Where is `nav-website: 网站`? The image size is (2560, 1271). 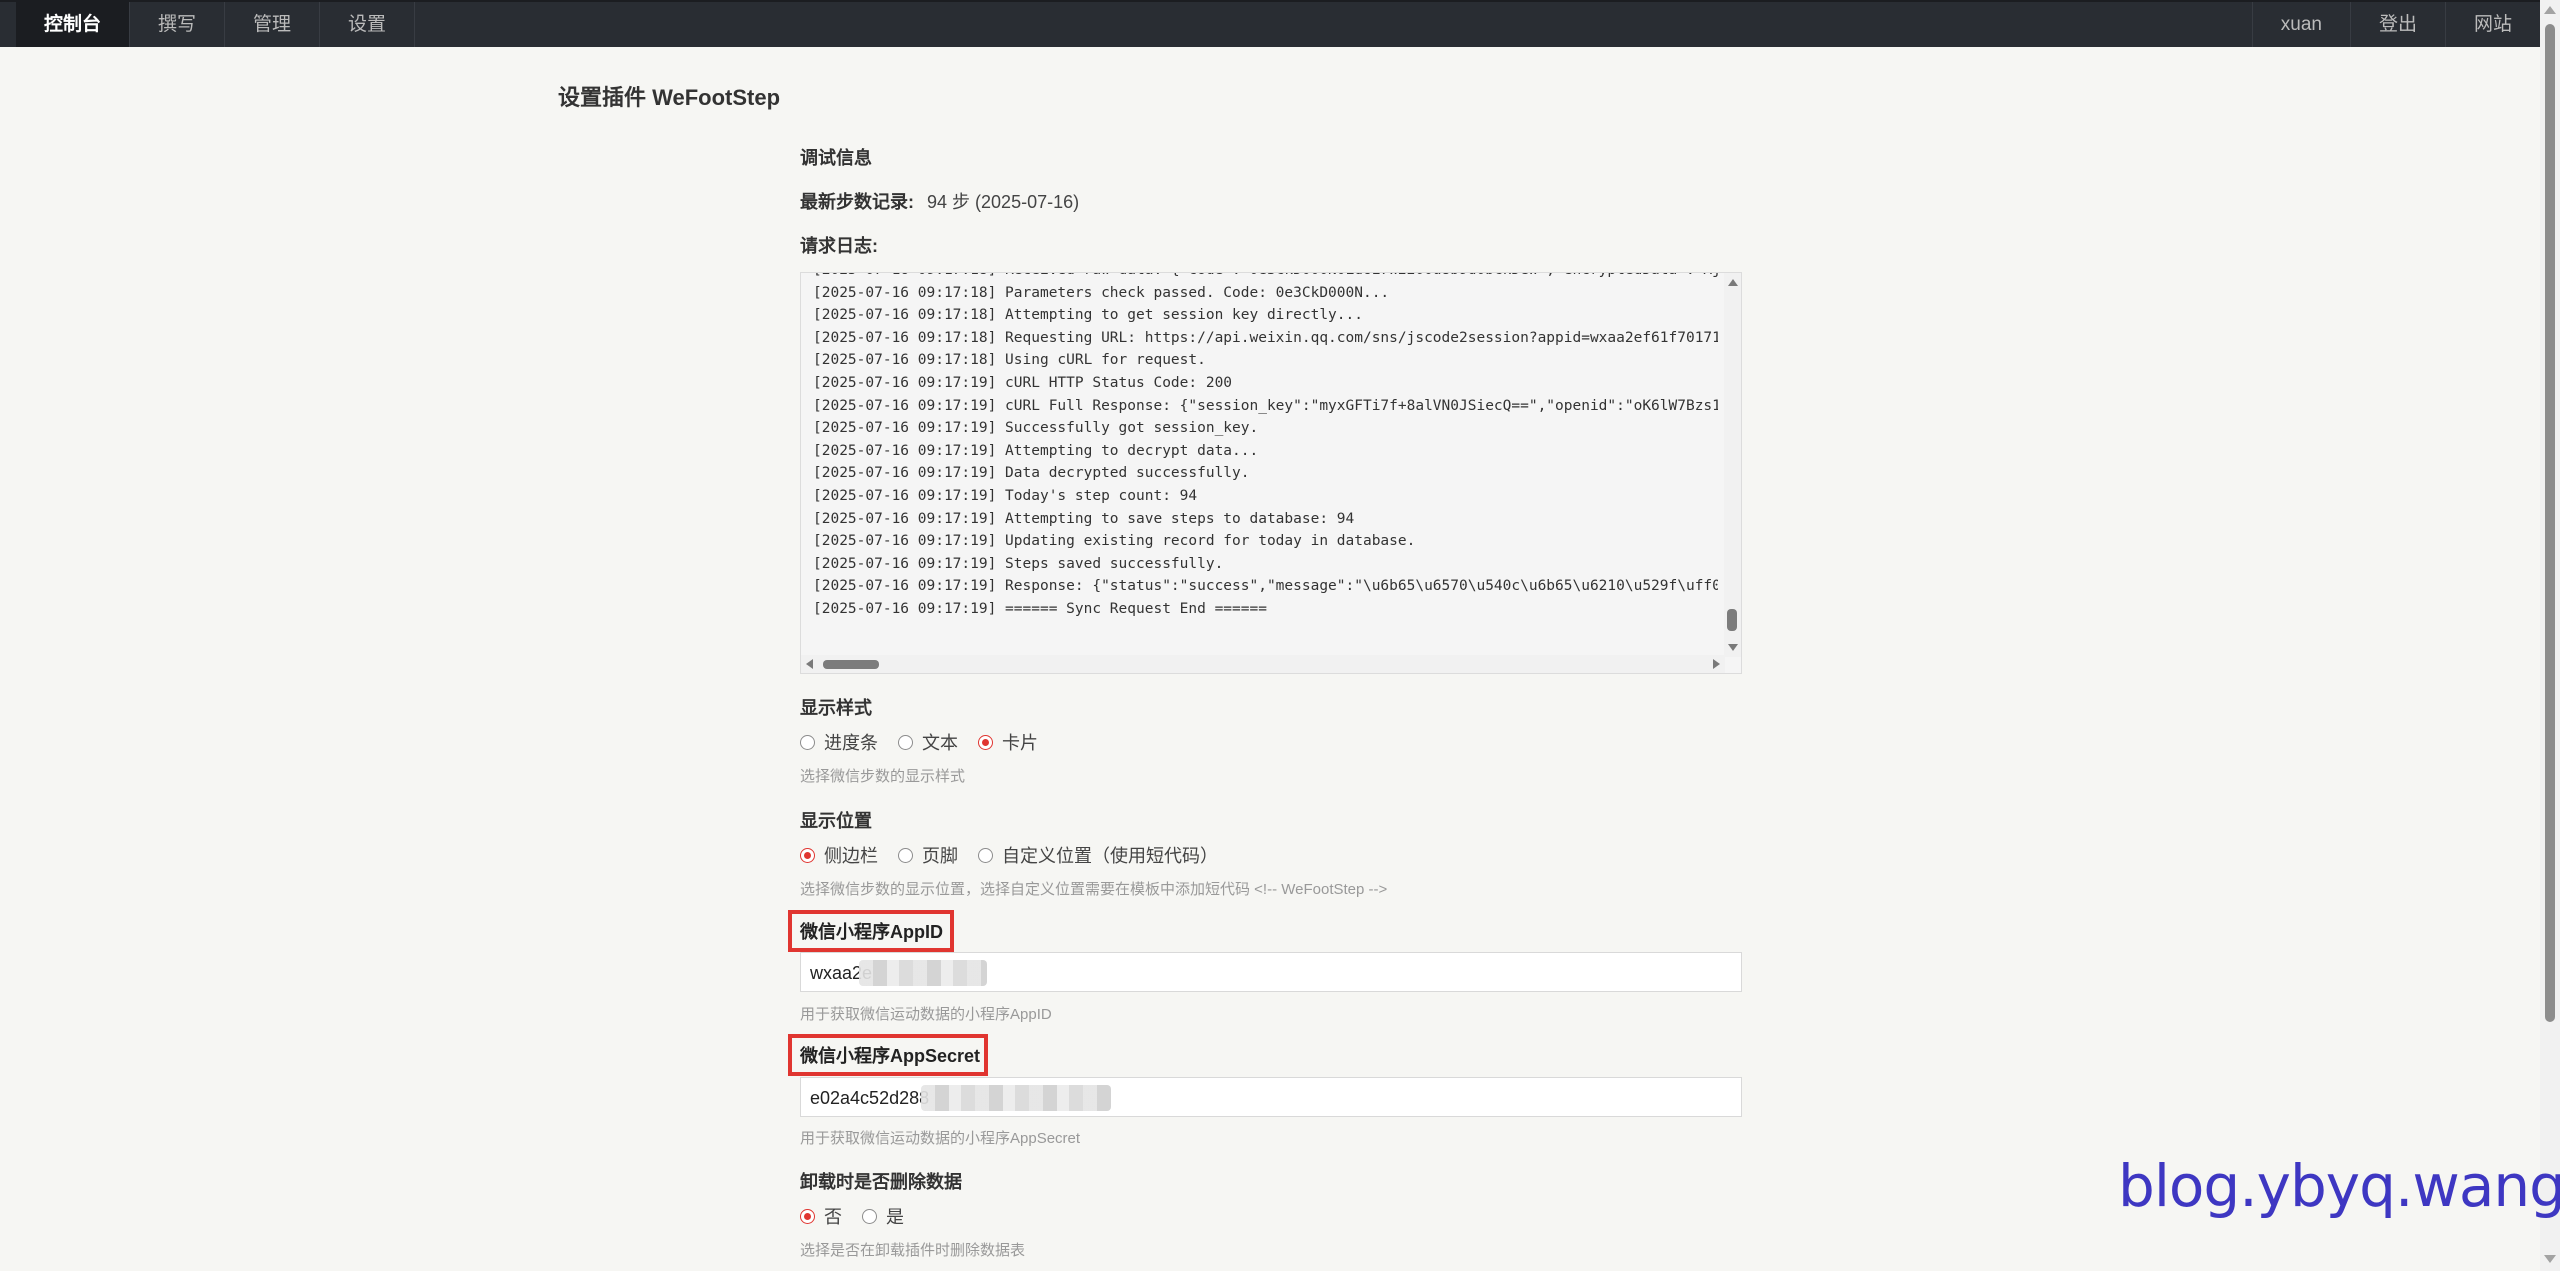 nav-website: 网站 is located at coordinates (2492, 24).